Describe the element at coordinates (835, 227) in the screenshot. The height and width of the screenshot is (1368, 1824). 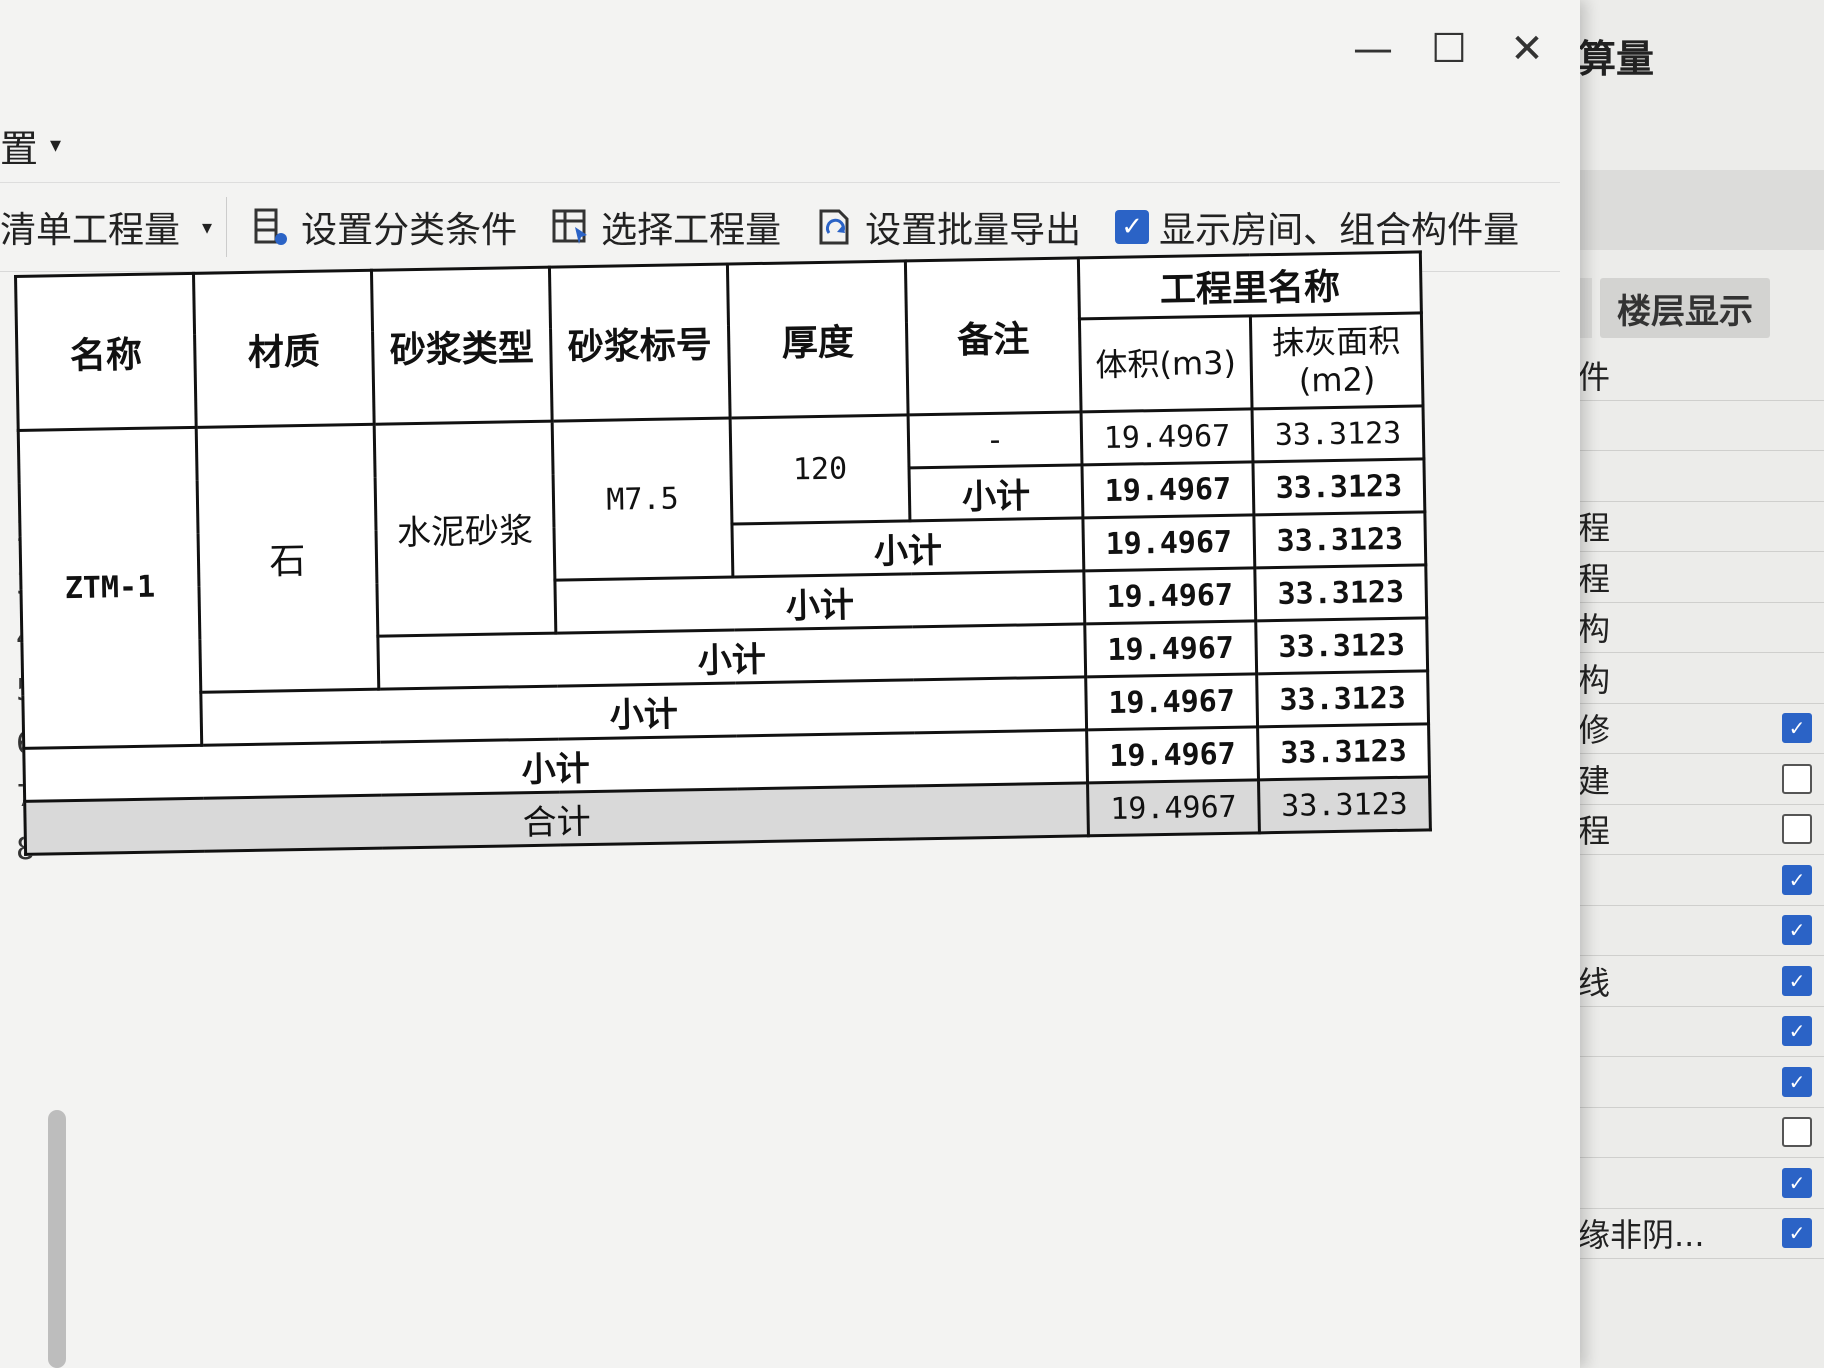
I see `export-icon` at that location.